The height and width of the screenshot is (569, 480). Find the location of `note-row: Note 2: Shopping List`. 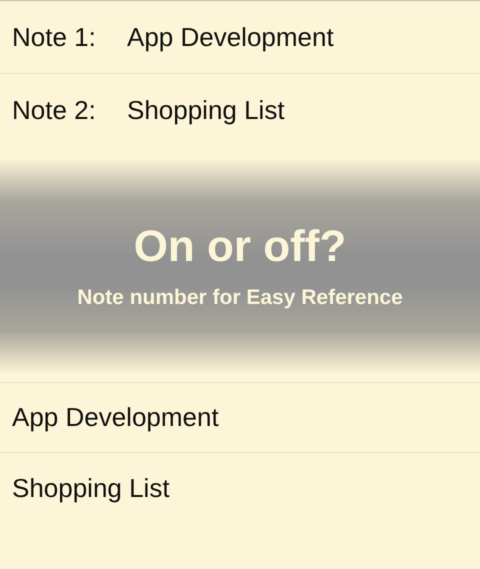

note-row: Note 2: Shopping List is located at coordinates (240, 110).